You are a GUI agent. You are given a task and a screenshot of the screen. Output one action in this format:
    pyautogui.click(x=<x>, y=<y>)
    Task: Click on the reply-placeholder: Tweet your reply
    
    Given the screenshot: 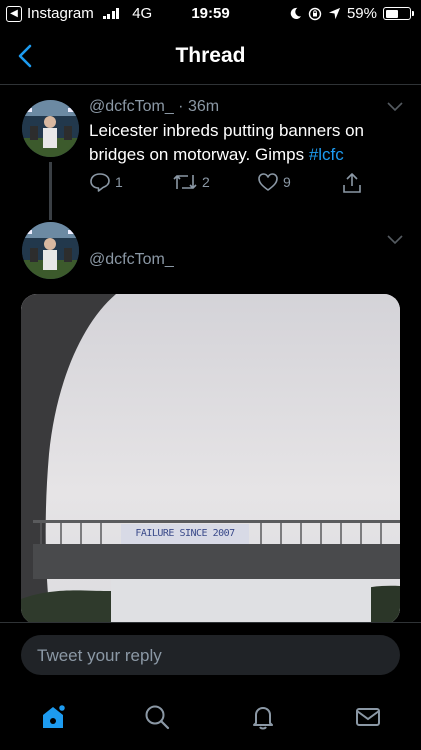 What is the action you would take?
    pyautogui.click(x=99, y=655)
    